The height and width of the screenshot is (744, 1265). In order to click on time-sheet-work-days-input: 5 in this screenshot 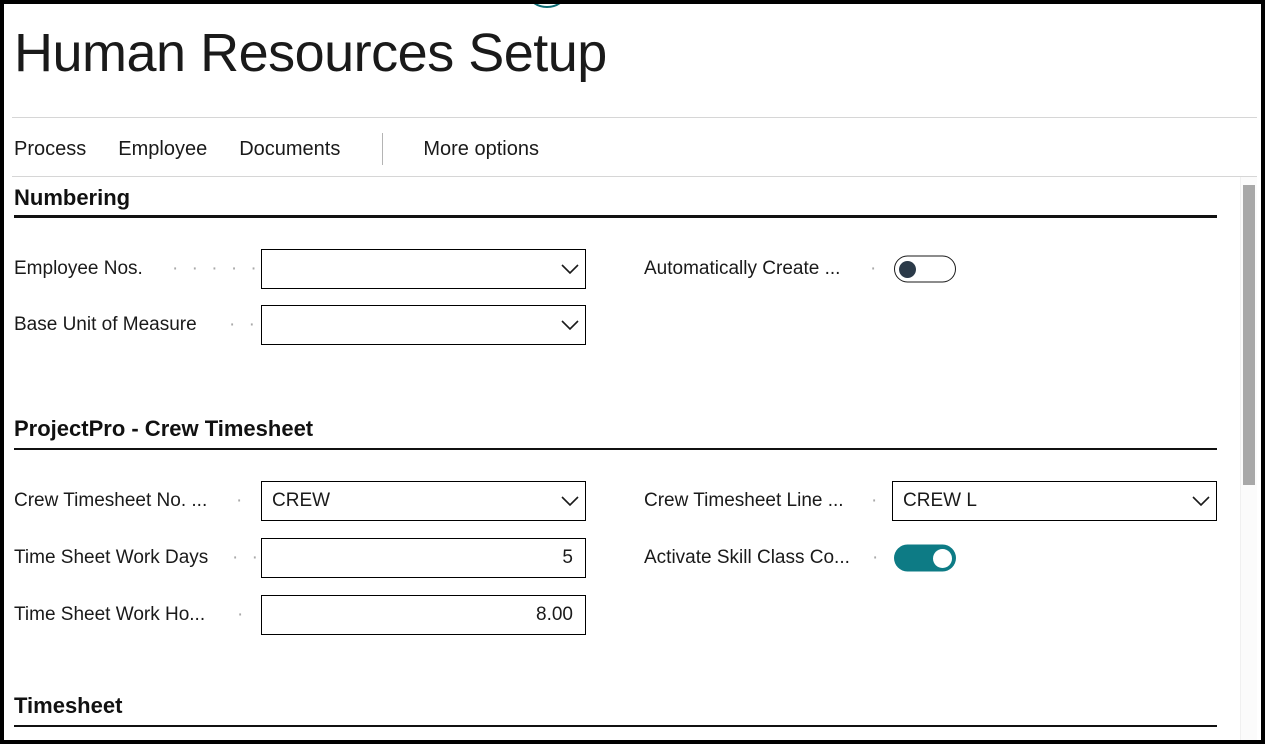, I will do `click(423, 558)`.